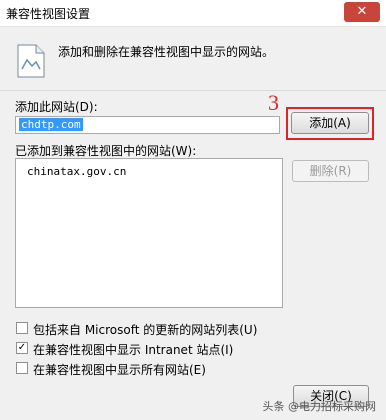 Image resolution: width=386 pixels, height=420 pixels. Describe the element at coordinates (22, 348) in the screenshot. I see `checkbox-intranet: ✓` at that location.